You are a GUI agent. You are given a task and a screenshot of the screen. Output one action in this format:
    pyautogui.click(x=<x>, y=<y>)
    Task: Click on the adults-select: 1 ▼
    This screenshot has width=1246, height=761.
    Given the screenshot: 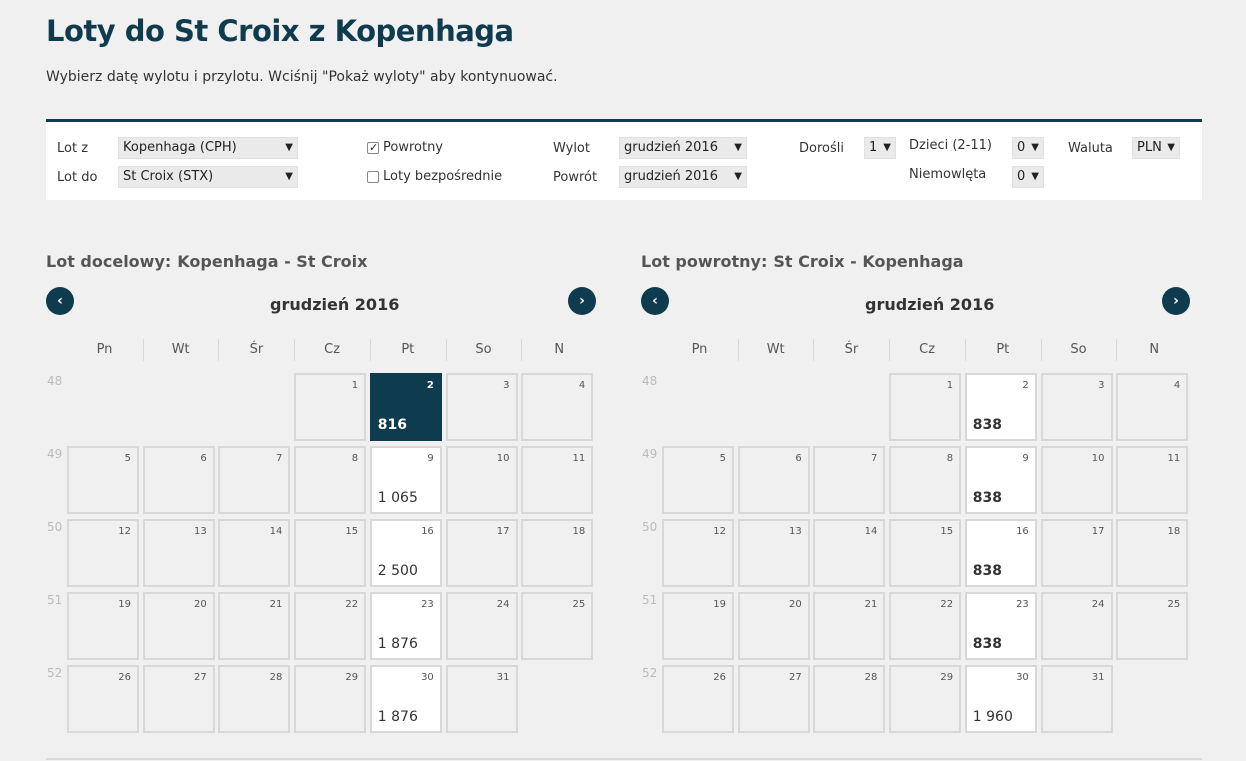 What is the action you would take?
    pyautogui.click(x=880, y=148)
    